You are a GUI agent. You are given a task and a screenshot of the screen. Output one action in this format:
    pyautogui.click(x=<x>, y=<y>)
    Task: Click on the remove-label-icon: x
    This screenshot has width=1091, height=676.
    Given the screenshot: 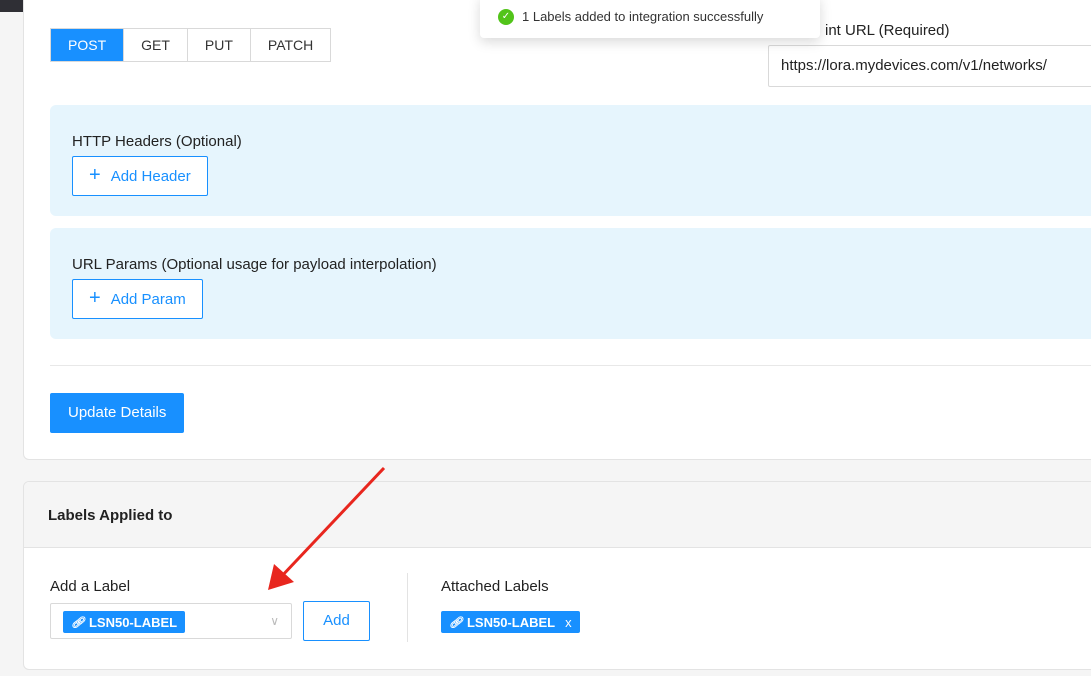 What is the action you would take?
    pyautogui.click(x=568, y=622)
    